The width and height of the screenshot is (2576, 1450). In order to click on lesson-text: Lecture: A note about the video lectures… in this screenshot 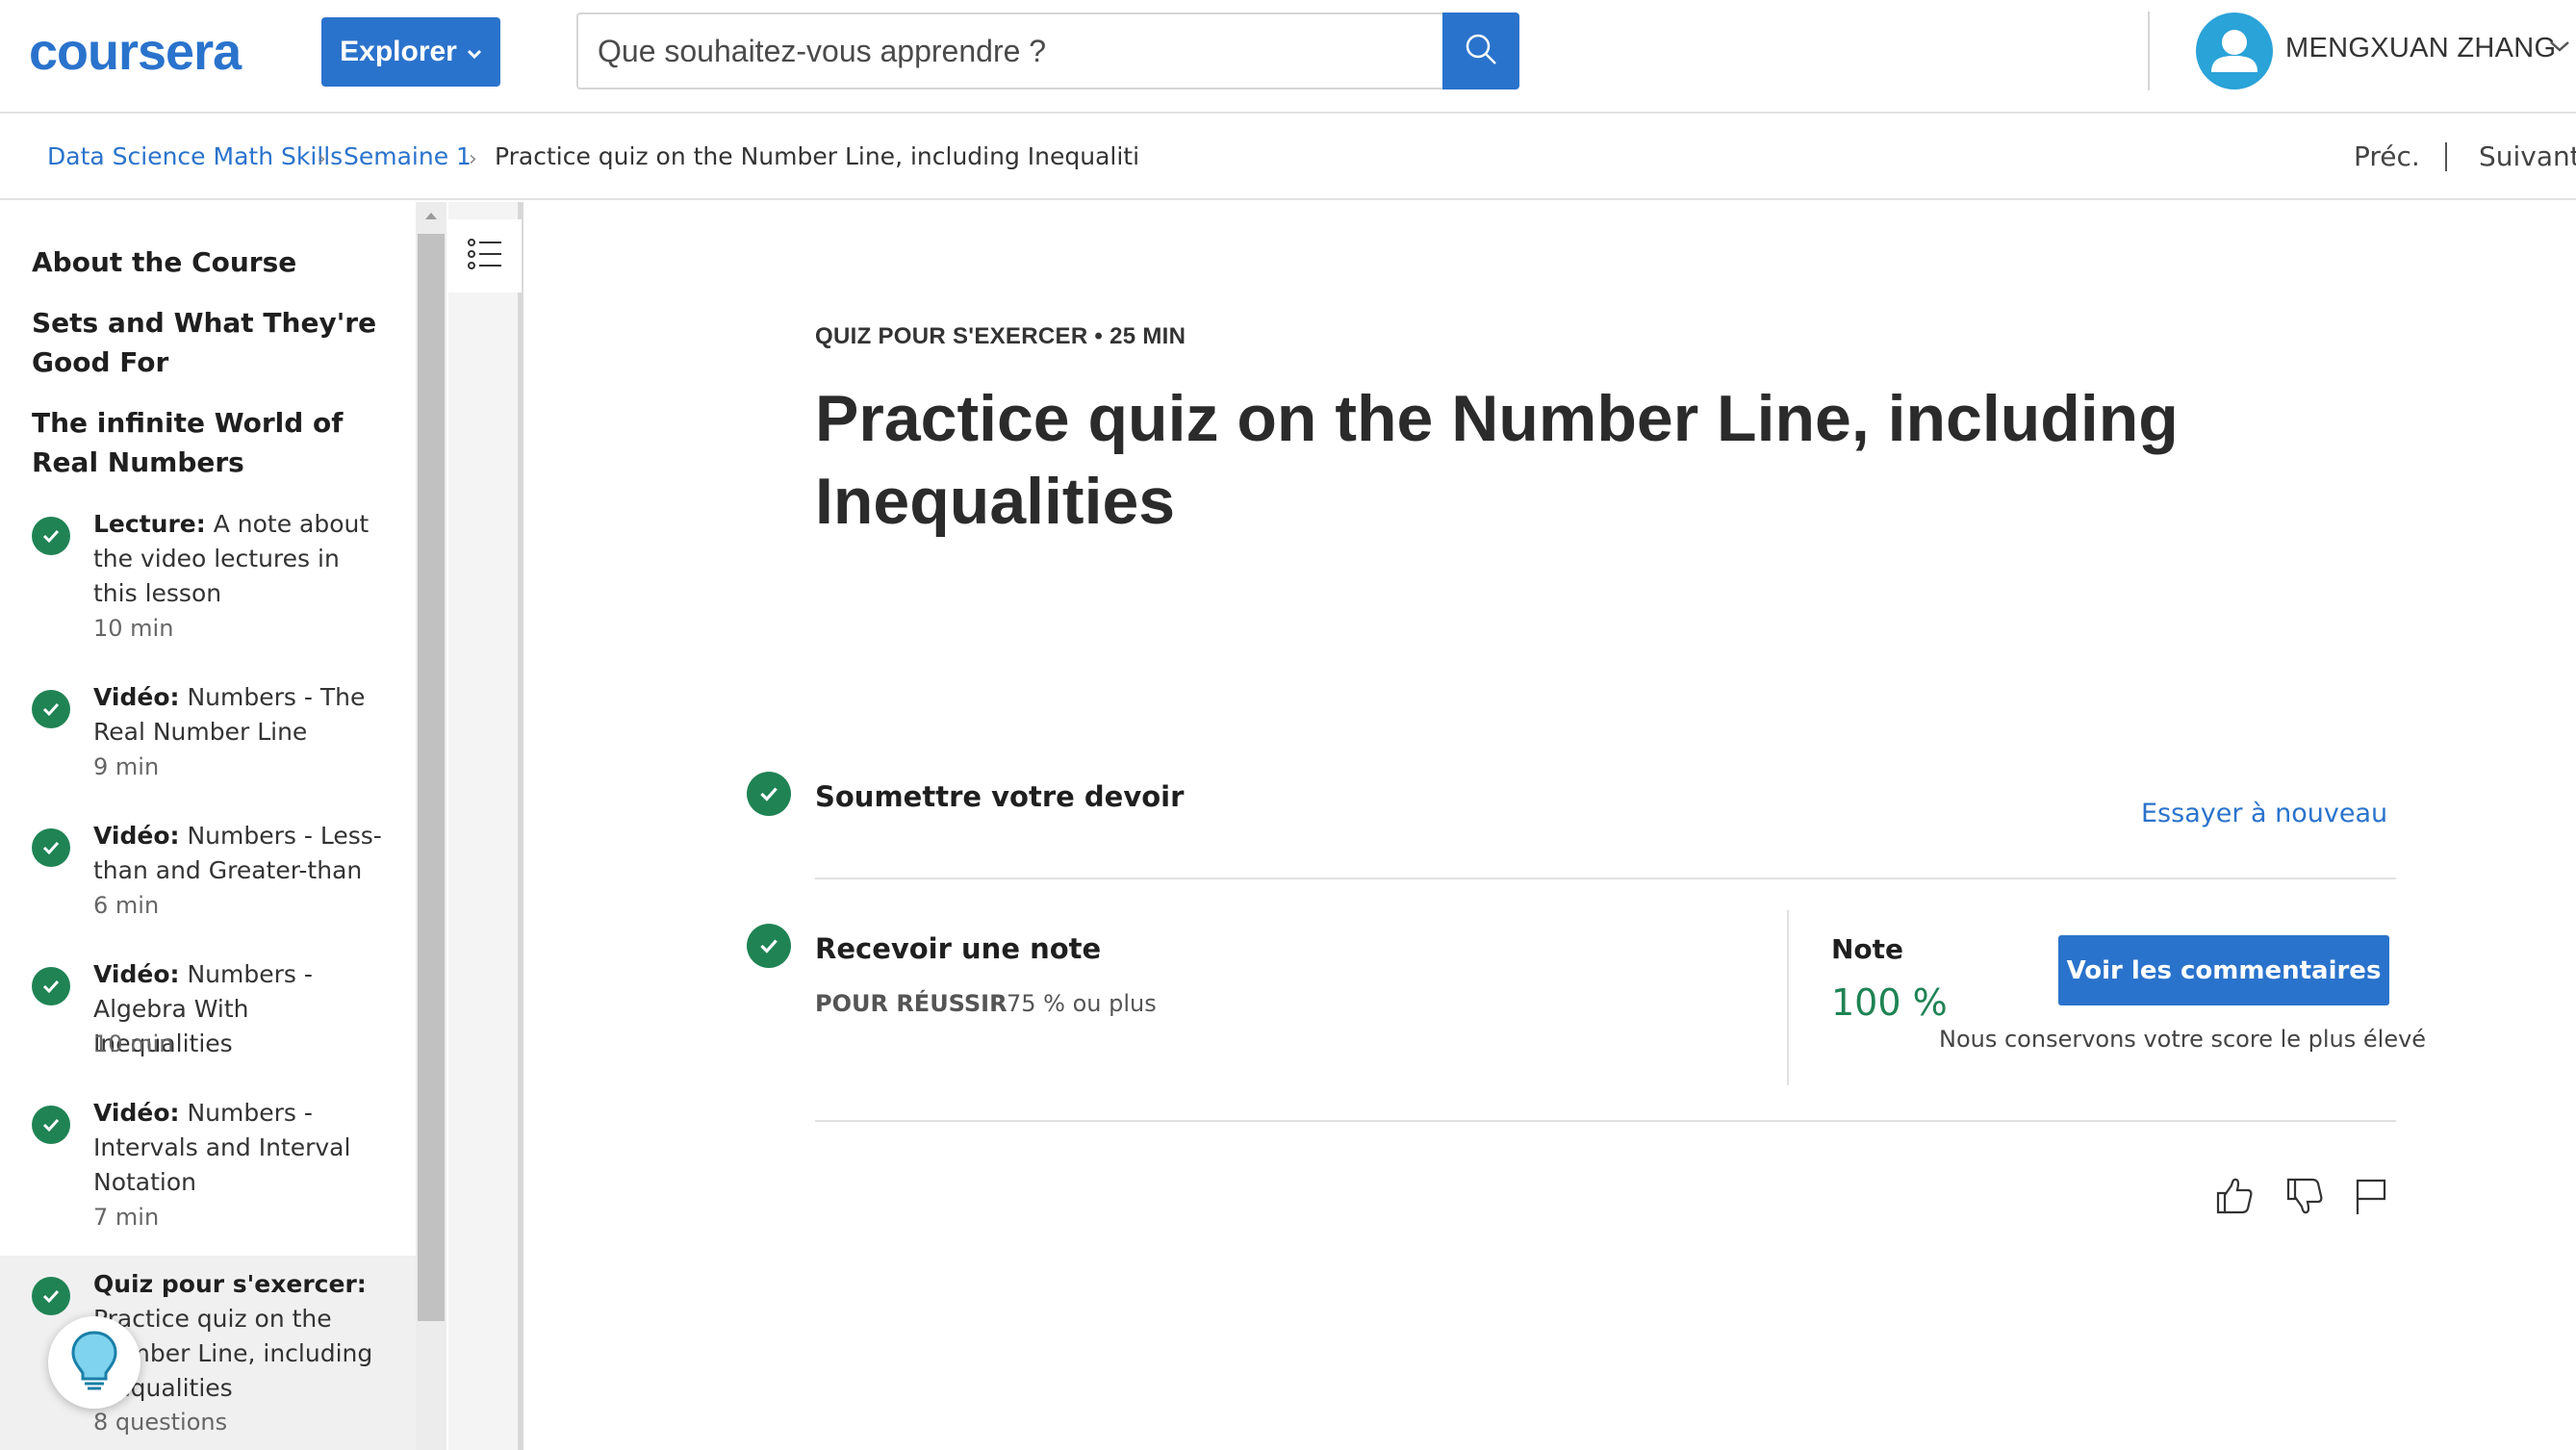, I will do `click(237, 559)`.